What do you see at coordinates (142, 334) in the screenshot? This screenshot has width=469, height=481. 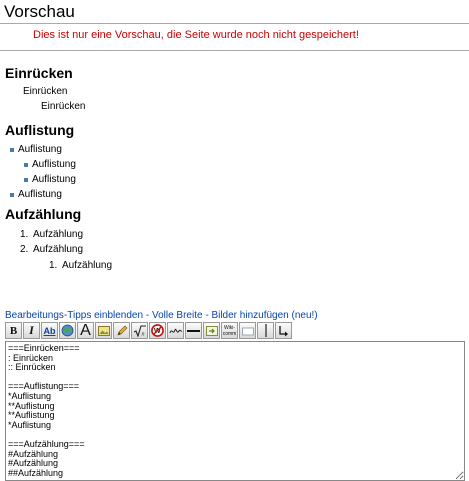 I see `svg-text: n` at bounding box center [142, 334].